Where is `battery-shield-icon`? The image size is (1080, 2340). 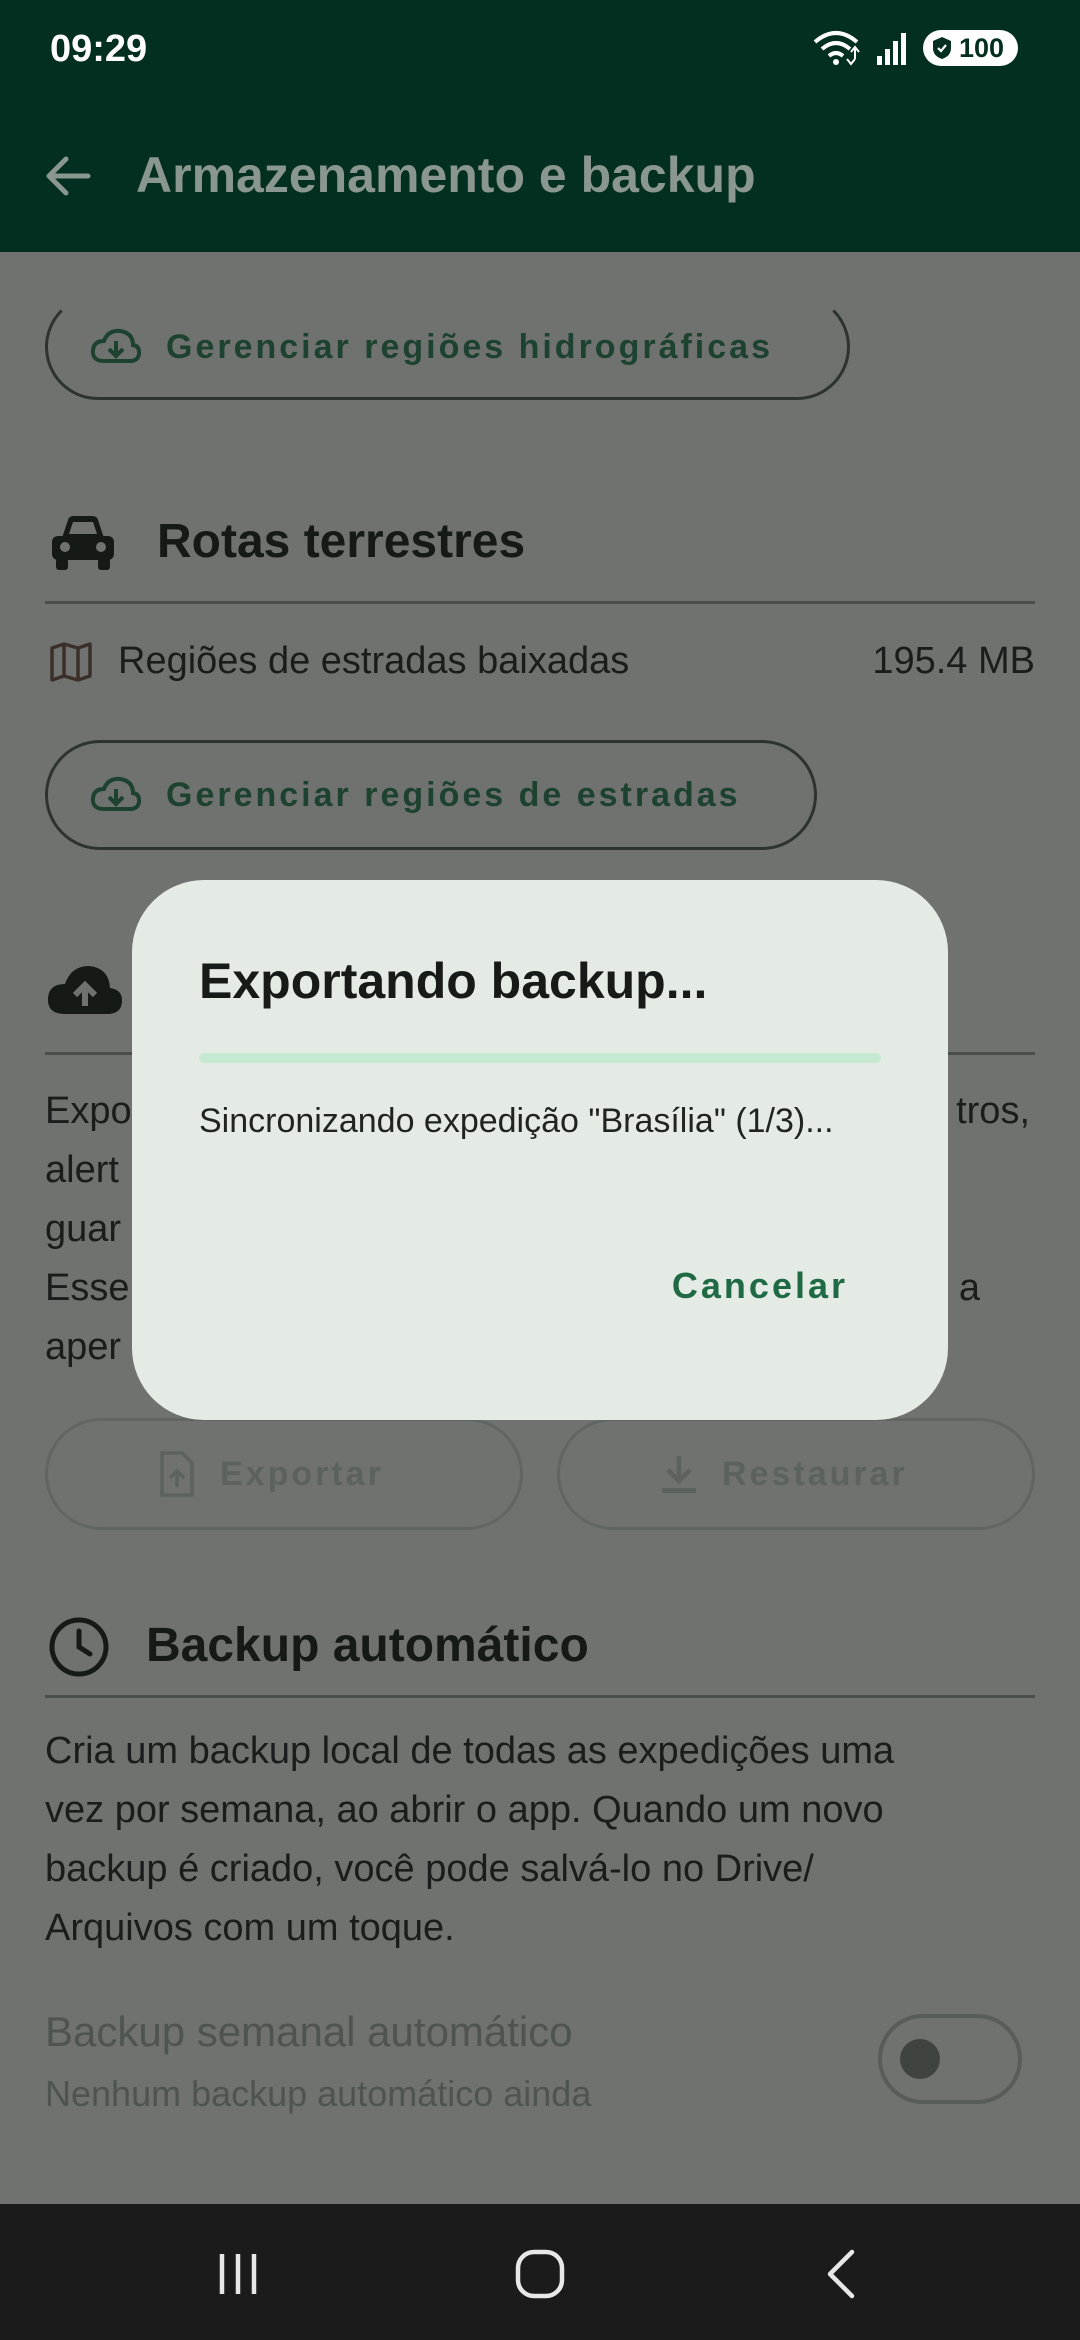
battery-shield-icon is located at coordinates (941, 48).